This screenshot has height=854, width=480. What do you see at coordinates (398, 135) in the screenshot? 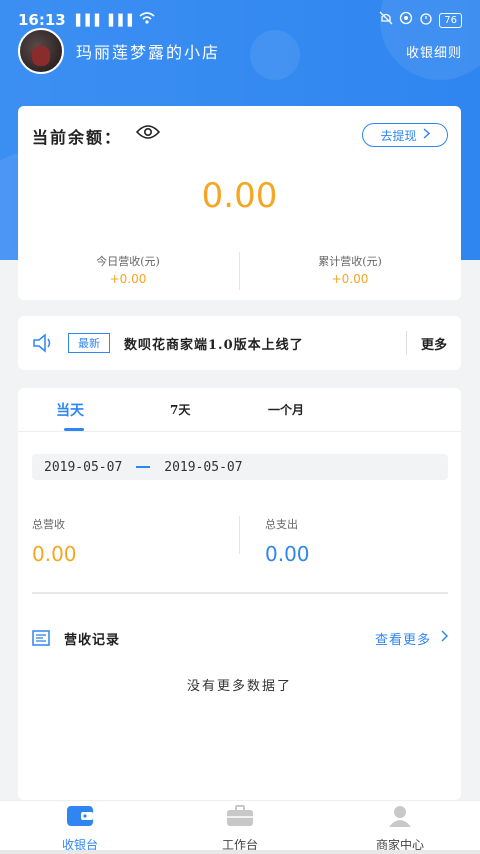
I see `withdraw-label: 去提现` at bounding box center [398, 135].